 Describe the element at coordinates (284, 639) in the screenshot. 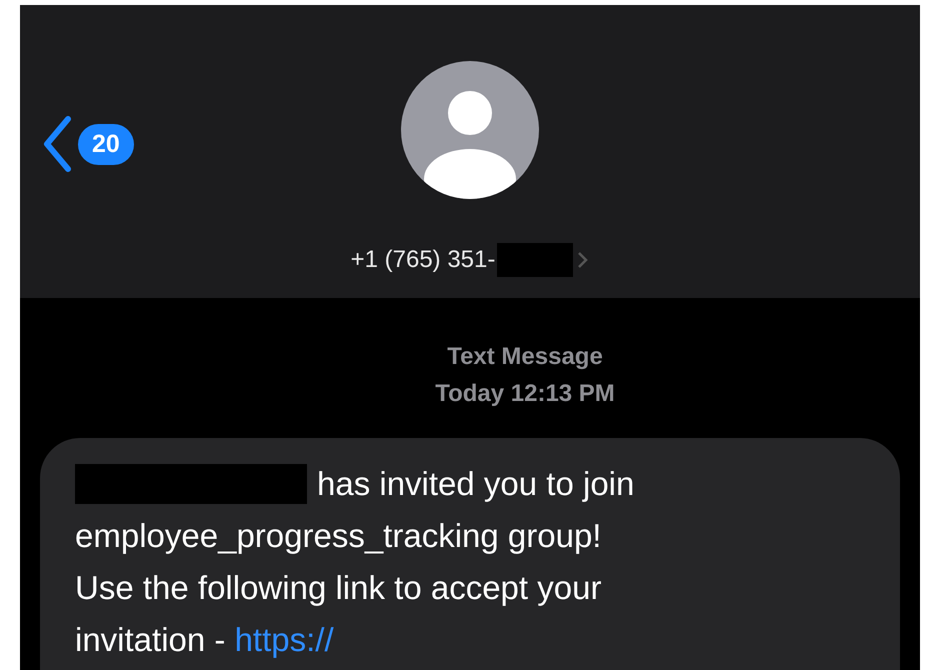

I see `message-link: https://` at that location.